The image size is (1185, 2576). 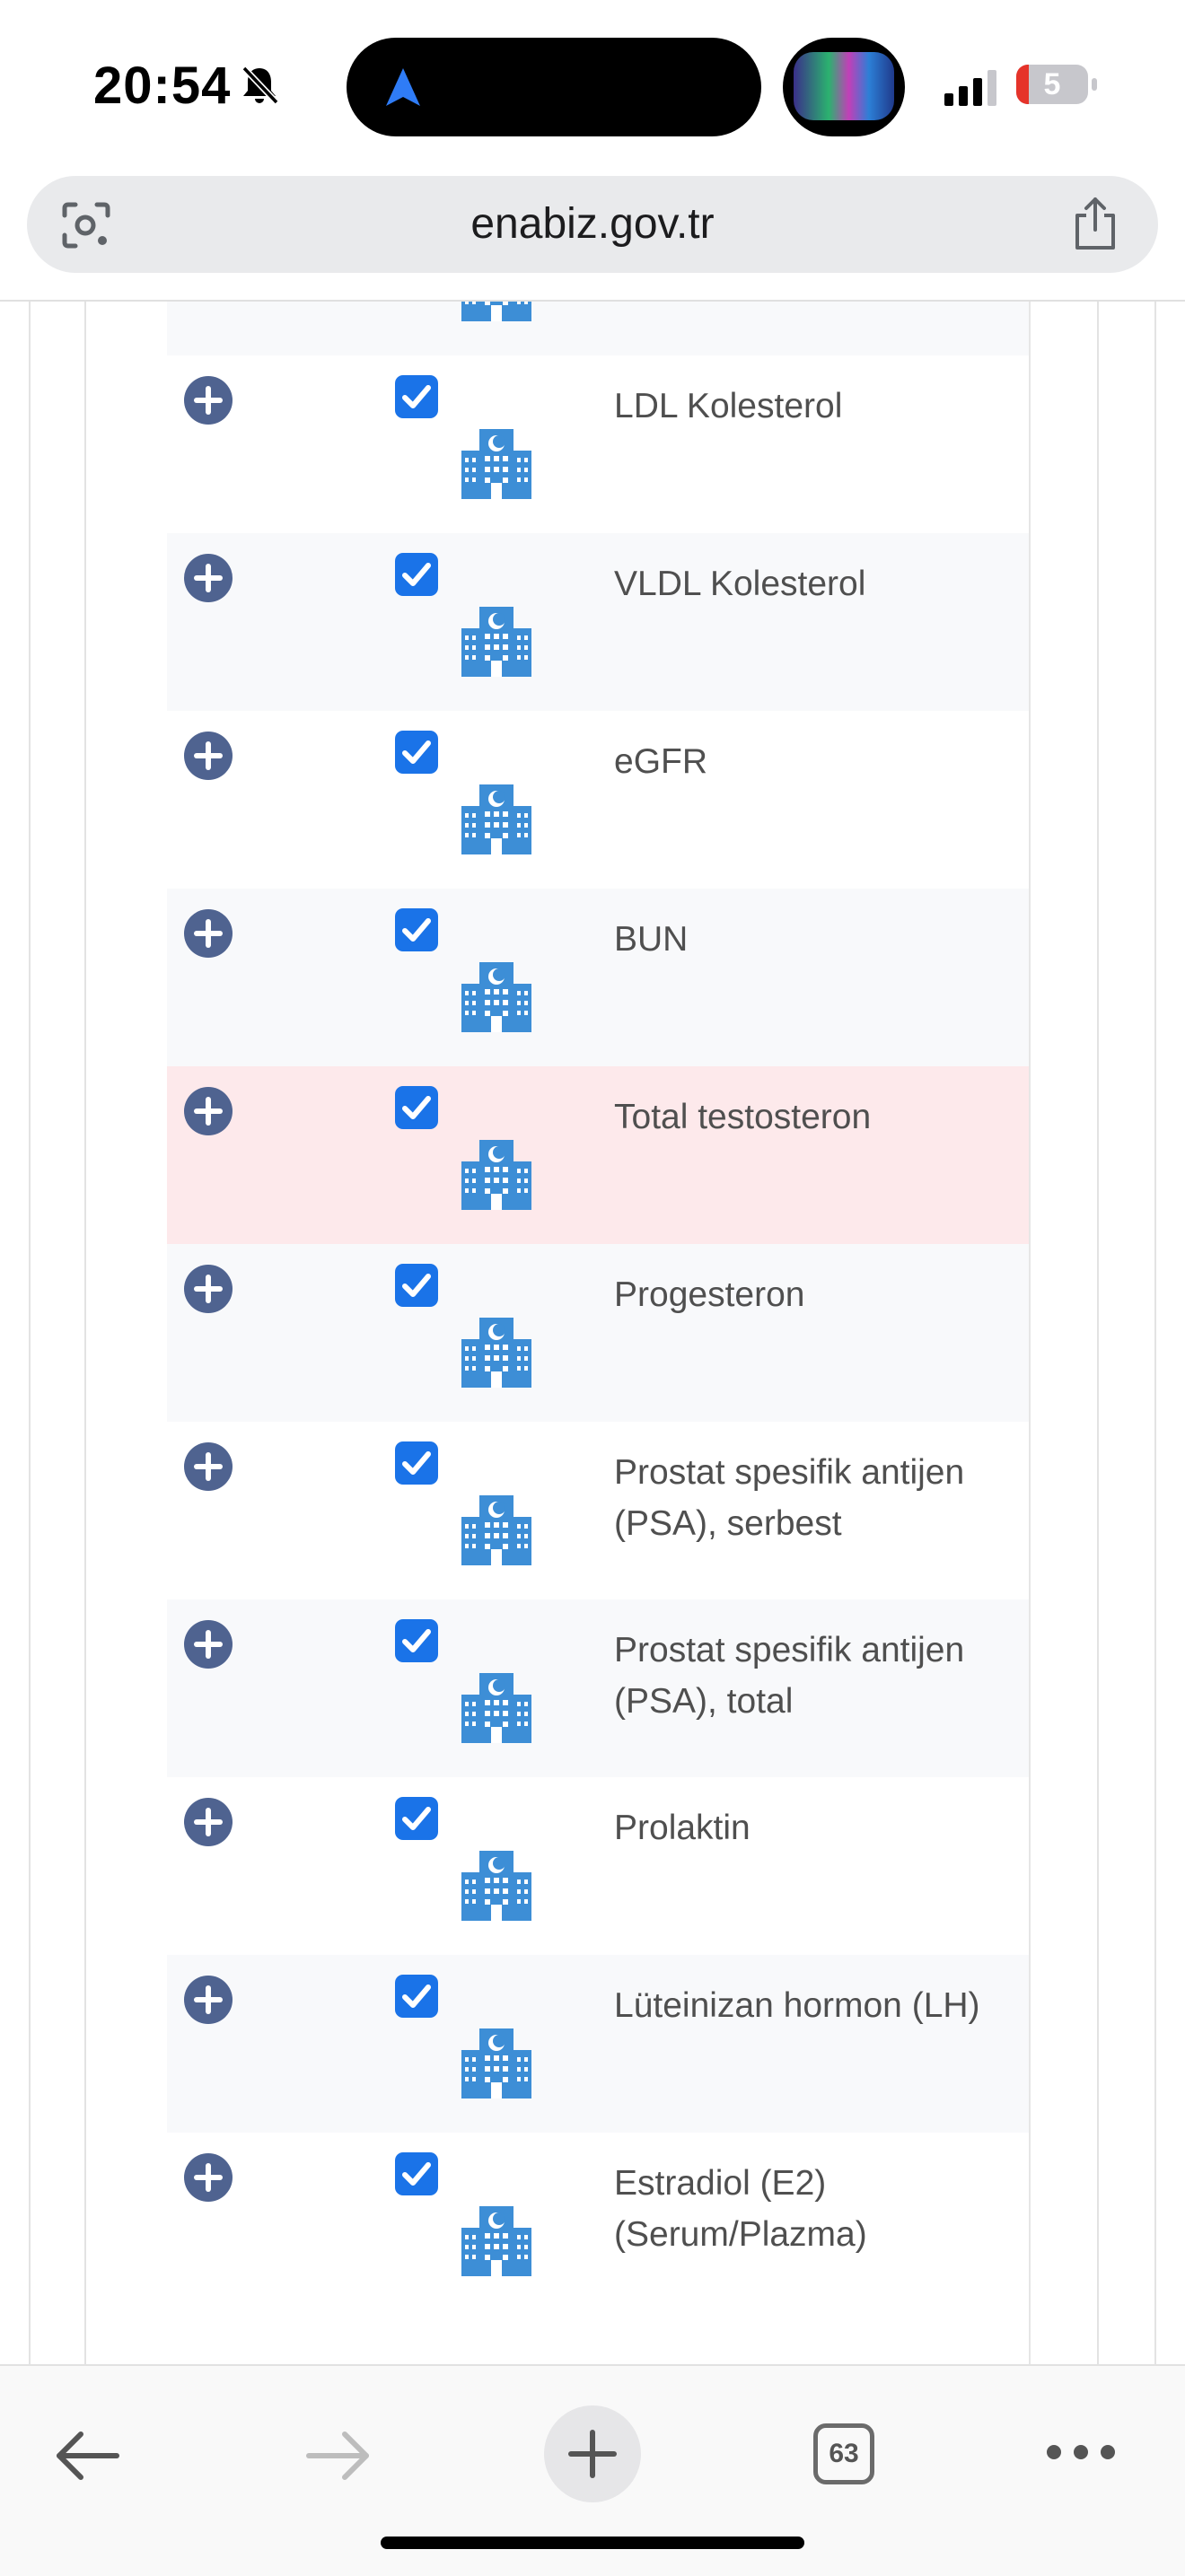 What do you see at coordinates (728, 406) in the screenshot?
I see `test-name: LDL Kolesterol` at bounding box center [728, 406].